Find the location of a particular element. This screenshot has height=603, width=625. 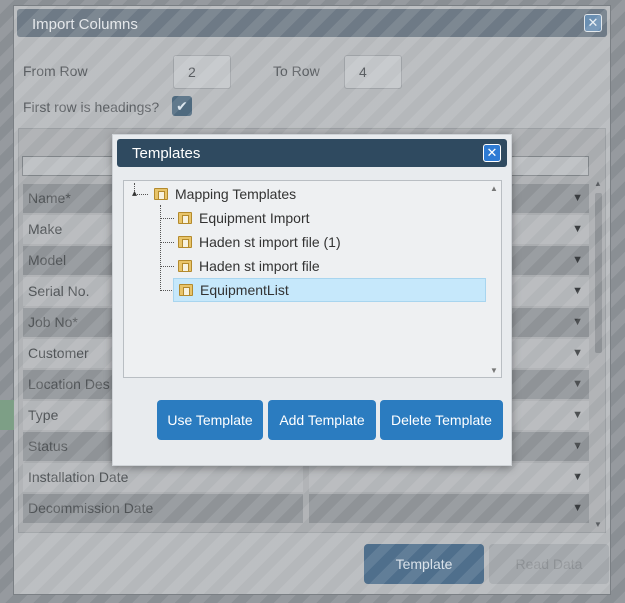

tree-node: Haden st import file is located at coordinates (249, 266).